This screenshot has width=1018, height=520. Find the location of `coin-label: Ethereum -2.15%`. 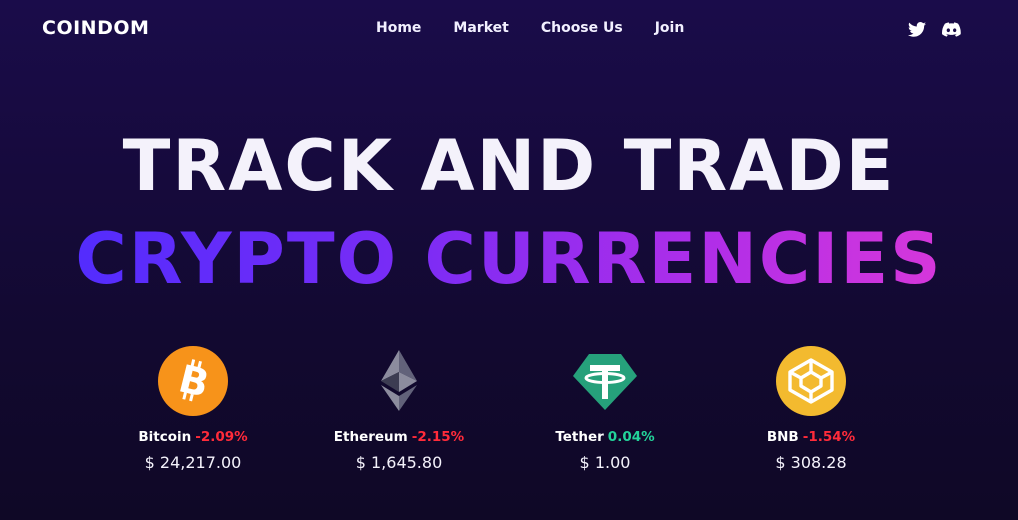

coin-label: Ethereum -2.15% is located at coordinates (399, 437).